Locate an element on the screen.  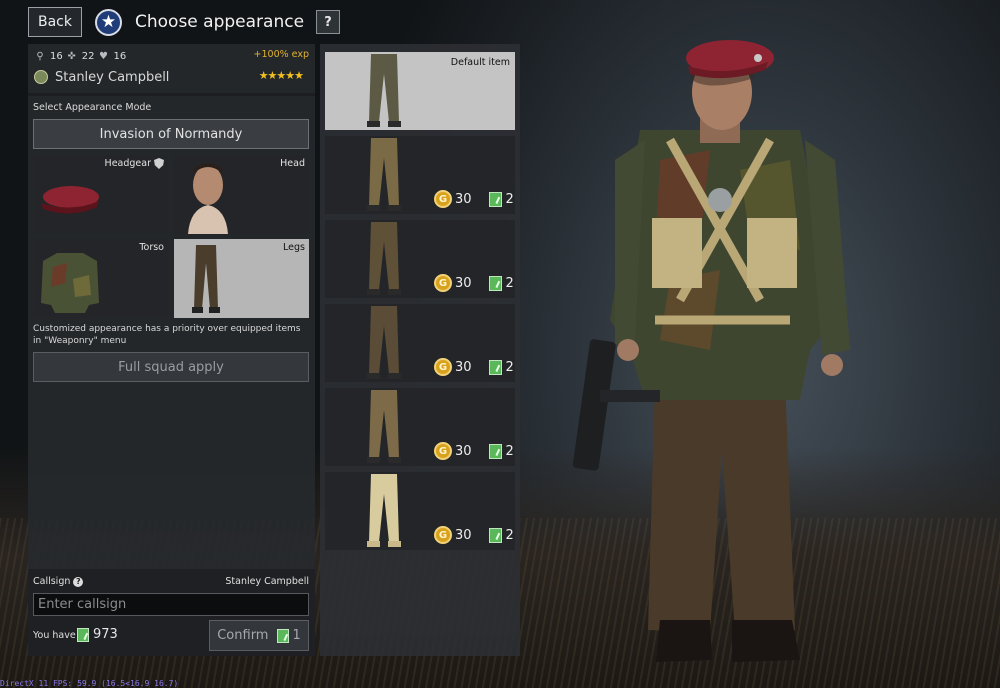
rank-icon is located at coordinates (41, 77).